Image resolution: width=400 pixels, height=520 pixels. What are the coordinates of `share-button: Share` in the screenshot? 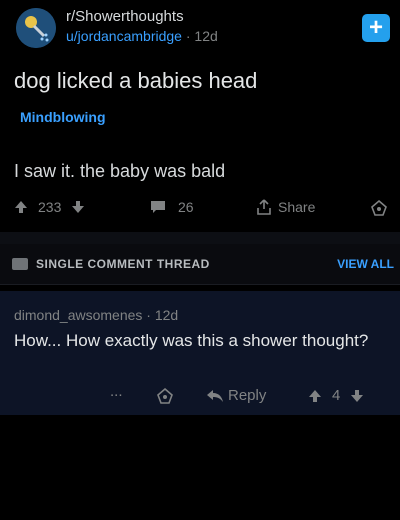 It's located at (285, 207).